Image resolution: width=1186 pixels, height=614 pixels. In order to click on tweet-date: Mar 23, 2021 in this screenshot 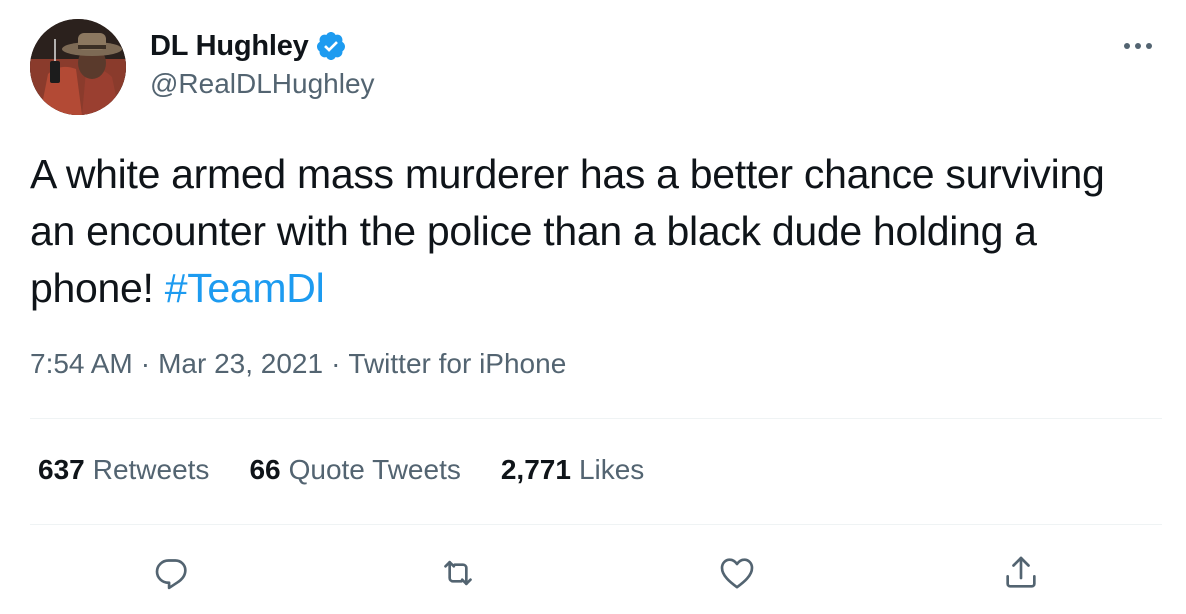, I will do `click(240, 363)`.